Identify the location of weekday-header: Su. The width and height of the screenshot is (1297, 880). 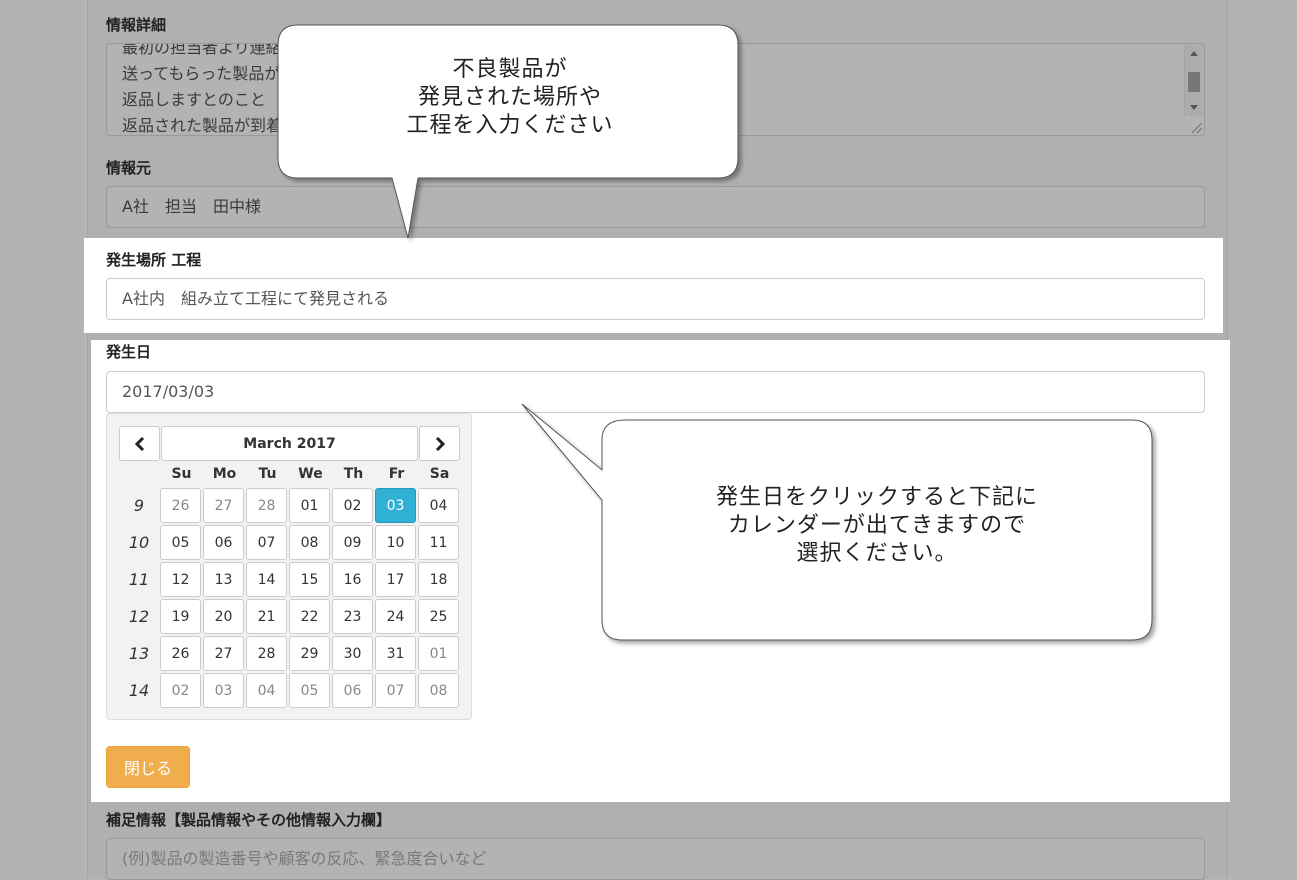
(181, 474).